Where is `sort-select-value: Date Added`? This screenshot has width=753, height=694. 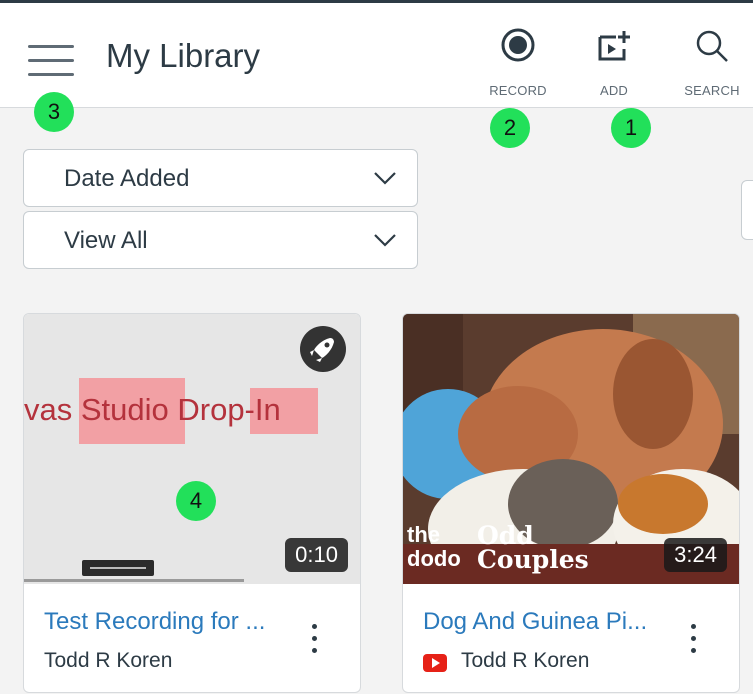 sort-select-value: Date Added is located at coordinates (127, 178).